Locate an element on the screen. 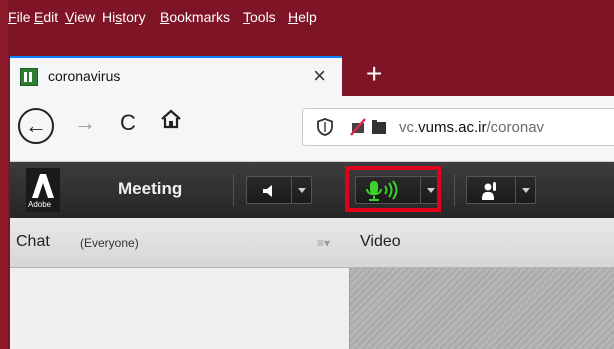 This screenshot has width=614, height=349. chat-pod-header: Chat (Everyone) ≡▾ is located at coordinates (180, 243).